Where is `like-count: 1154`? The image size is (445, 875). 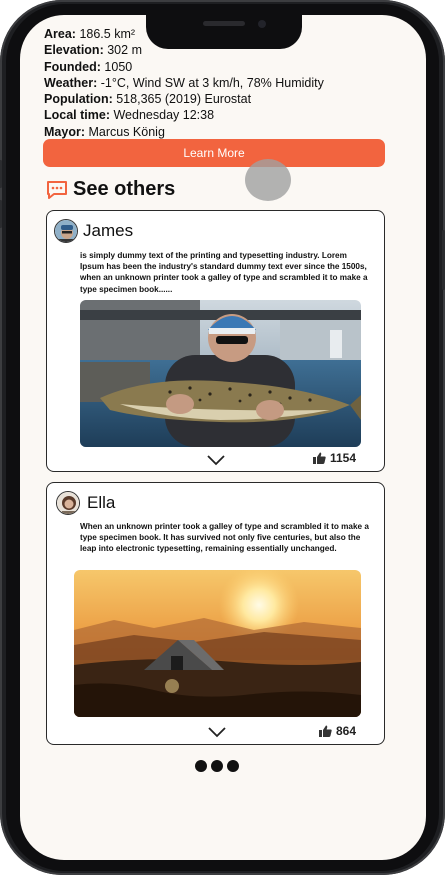 like-count: 1154 is located at coordinates (334, 458).